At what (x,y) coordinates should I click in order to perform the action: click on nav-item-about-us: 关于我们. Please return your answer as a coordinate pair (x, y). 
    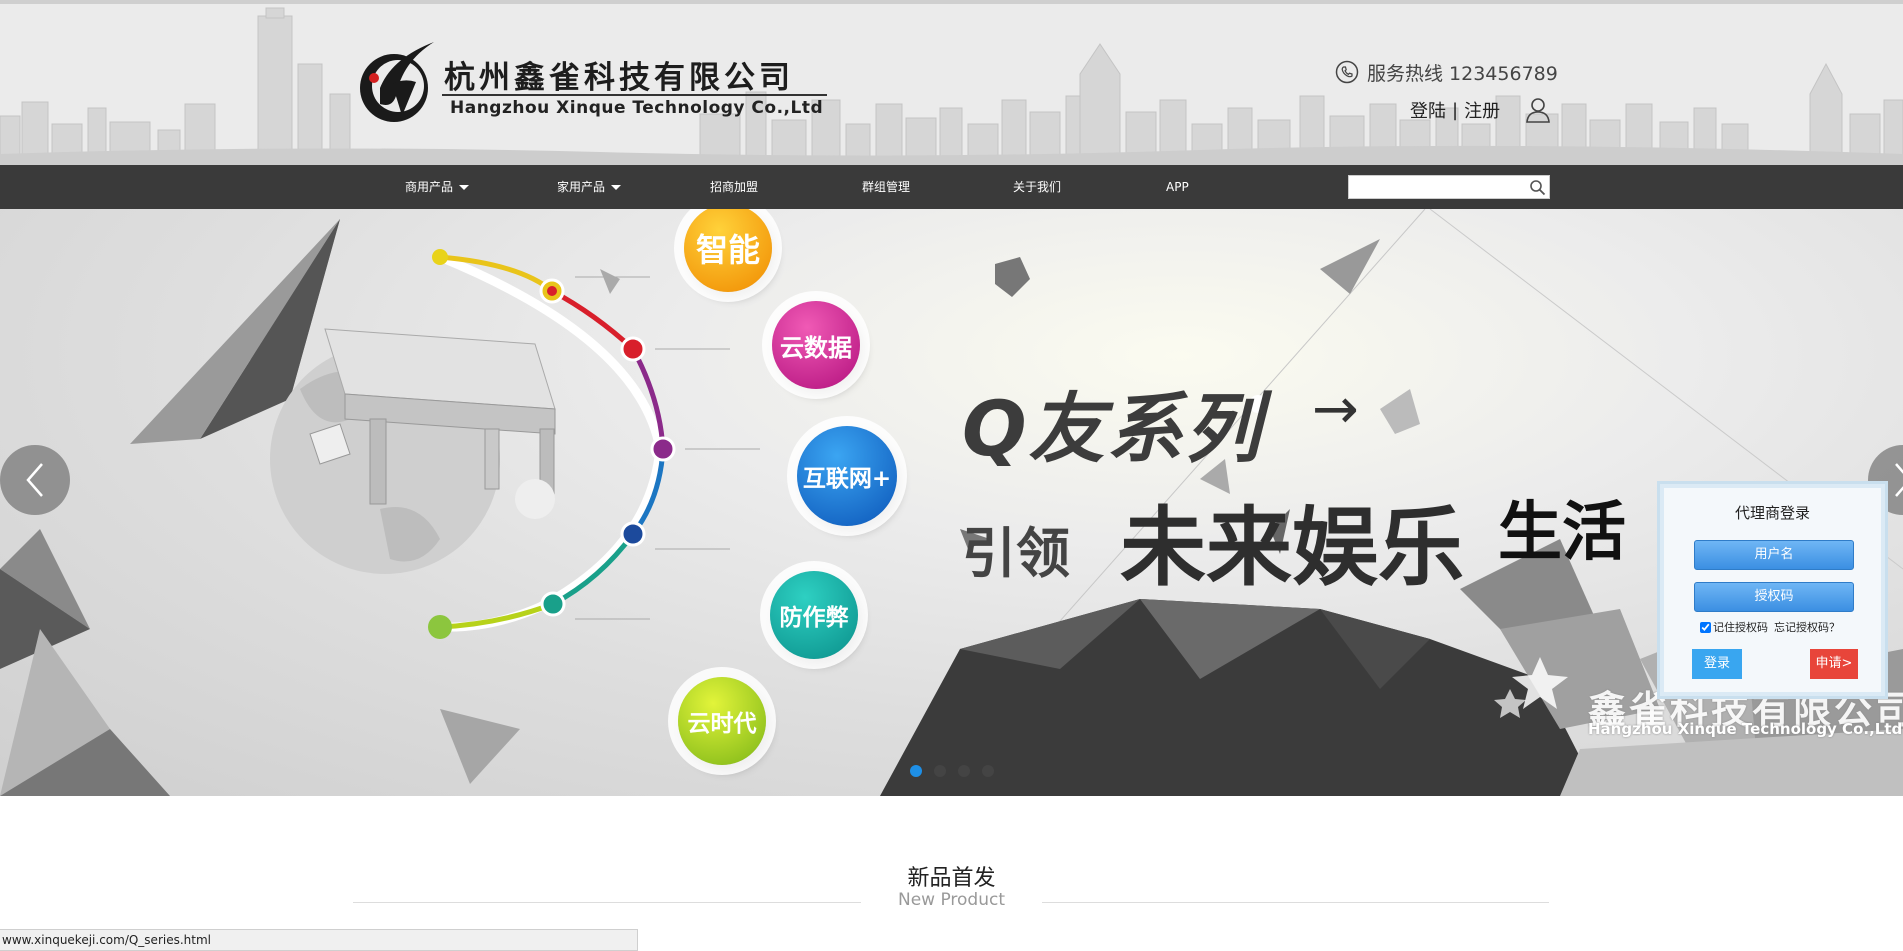
    Looking at the image, I should click on (1037, 187).